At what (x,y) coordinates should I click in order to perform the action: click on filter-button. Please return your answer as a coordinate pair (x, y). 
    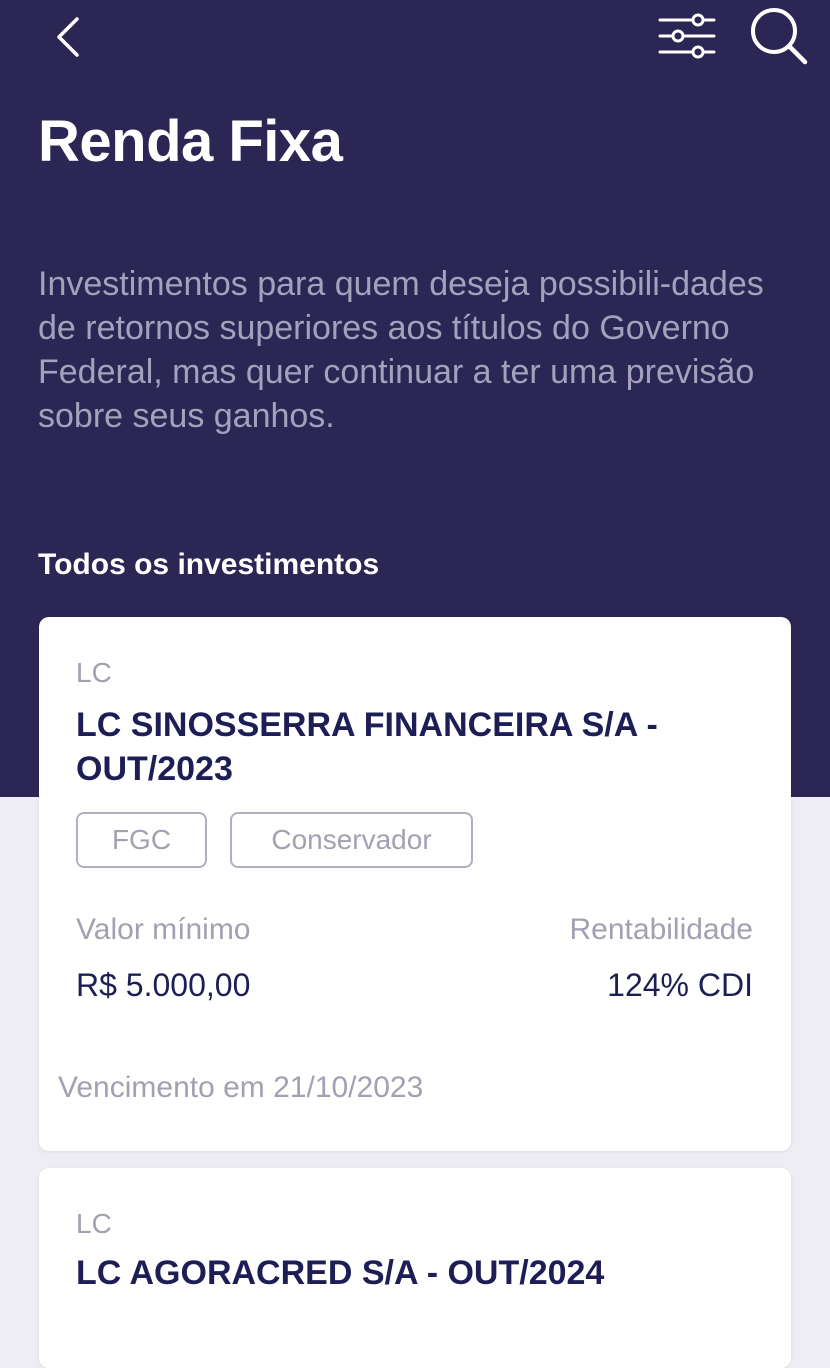
    Looking at the image, I should click on (687, 36).